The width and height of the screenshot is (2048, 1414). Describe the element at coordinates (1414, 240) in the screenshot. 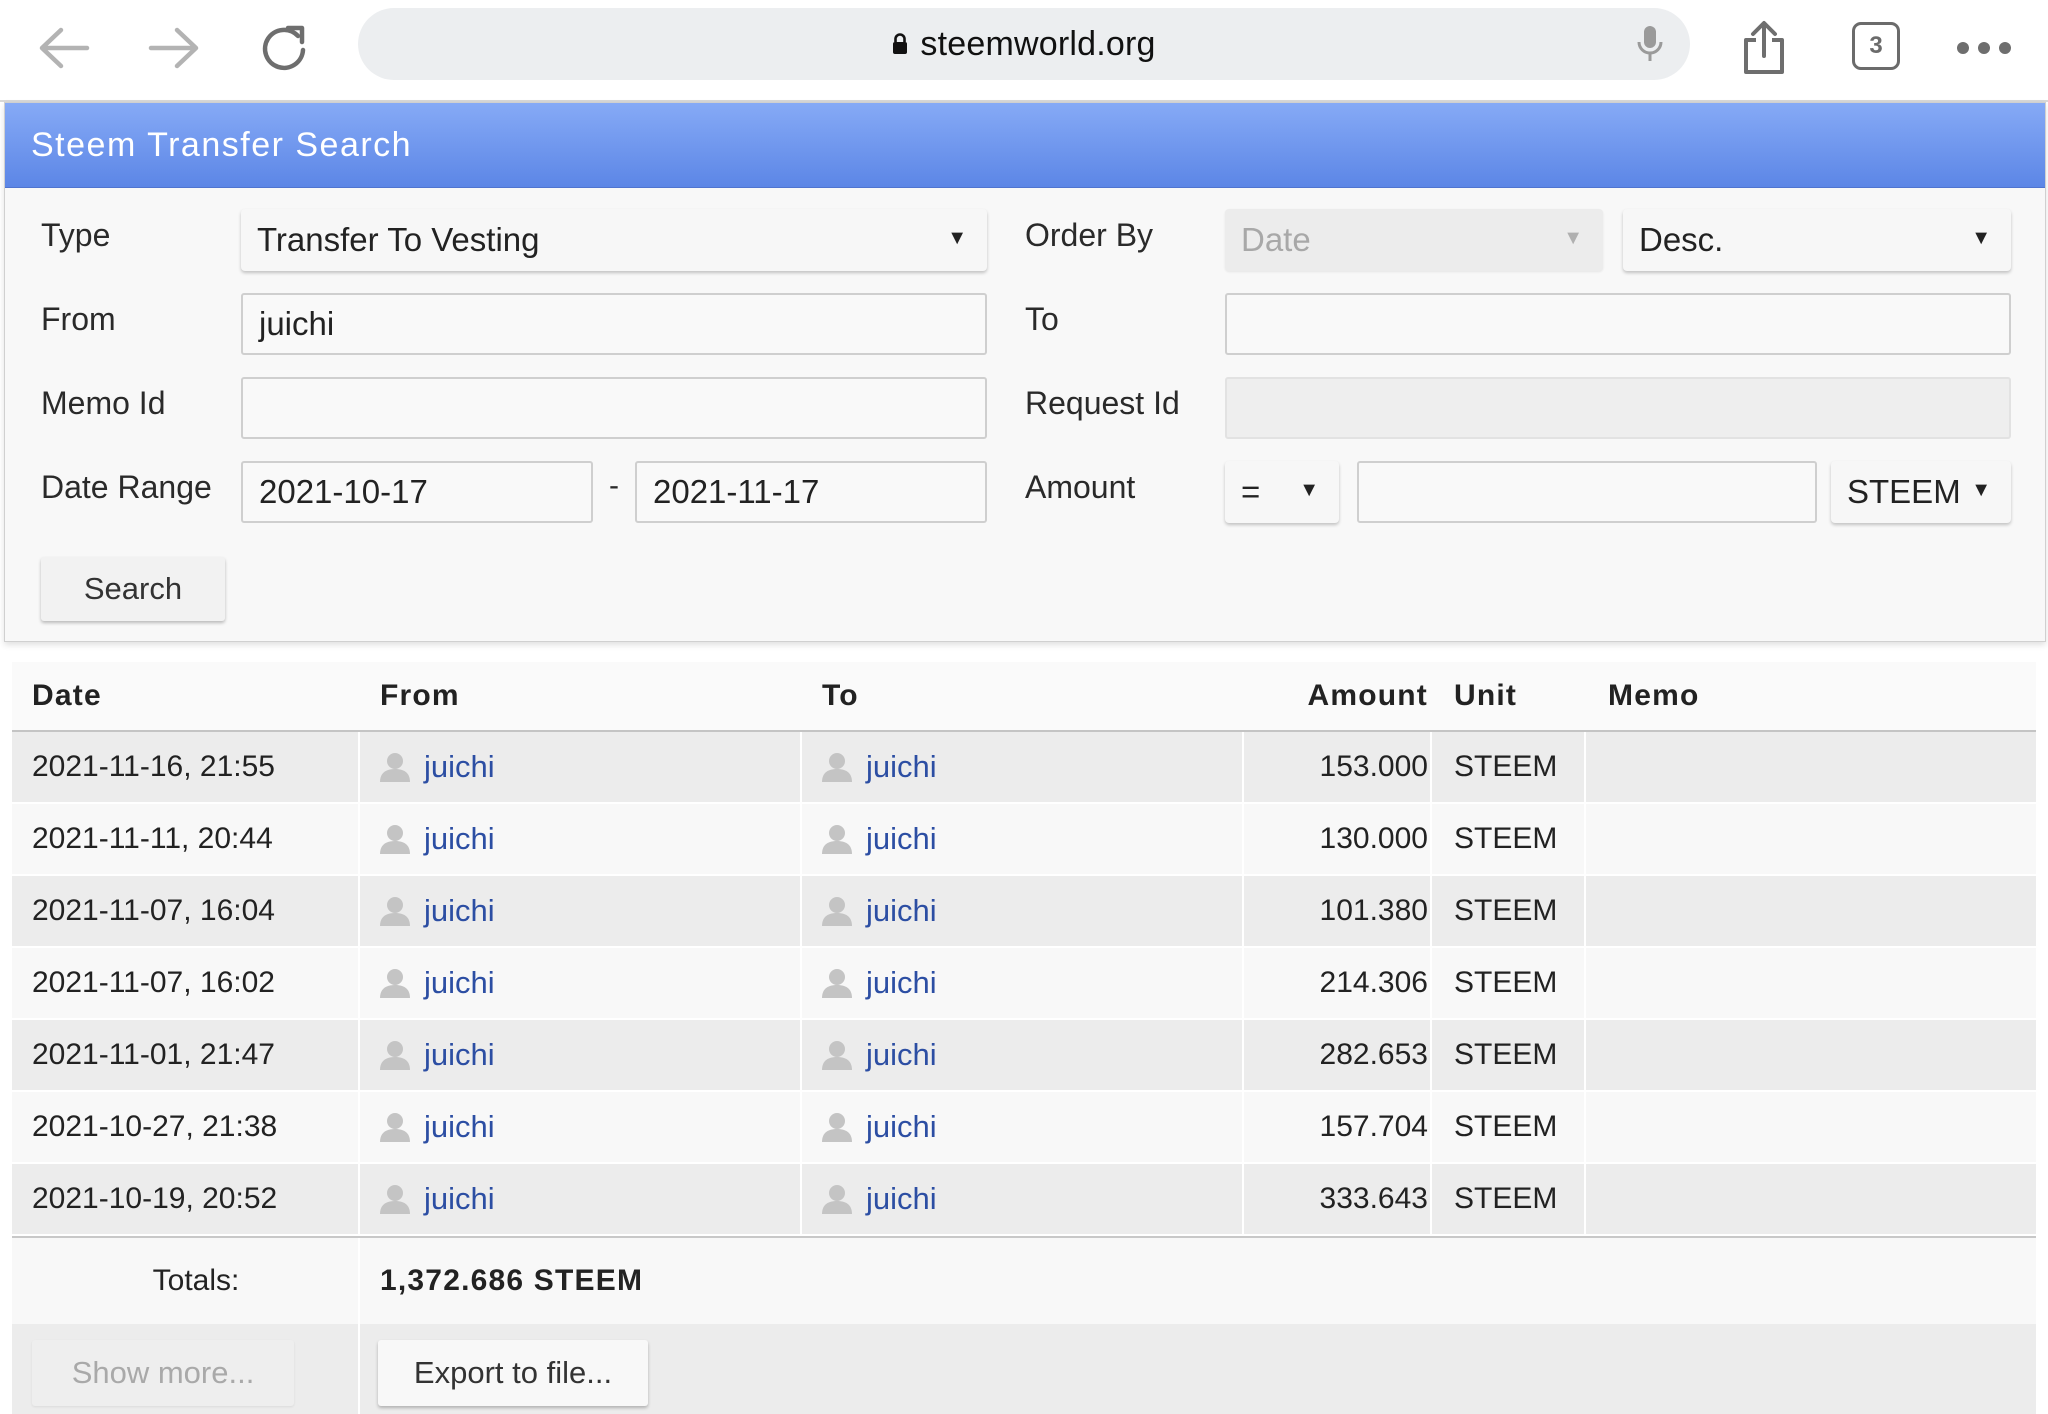

I see `order-by-select: Date ▼` at that location.